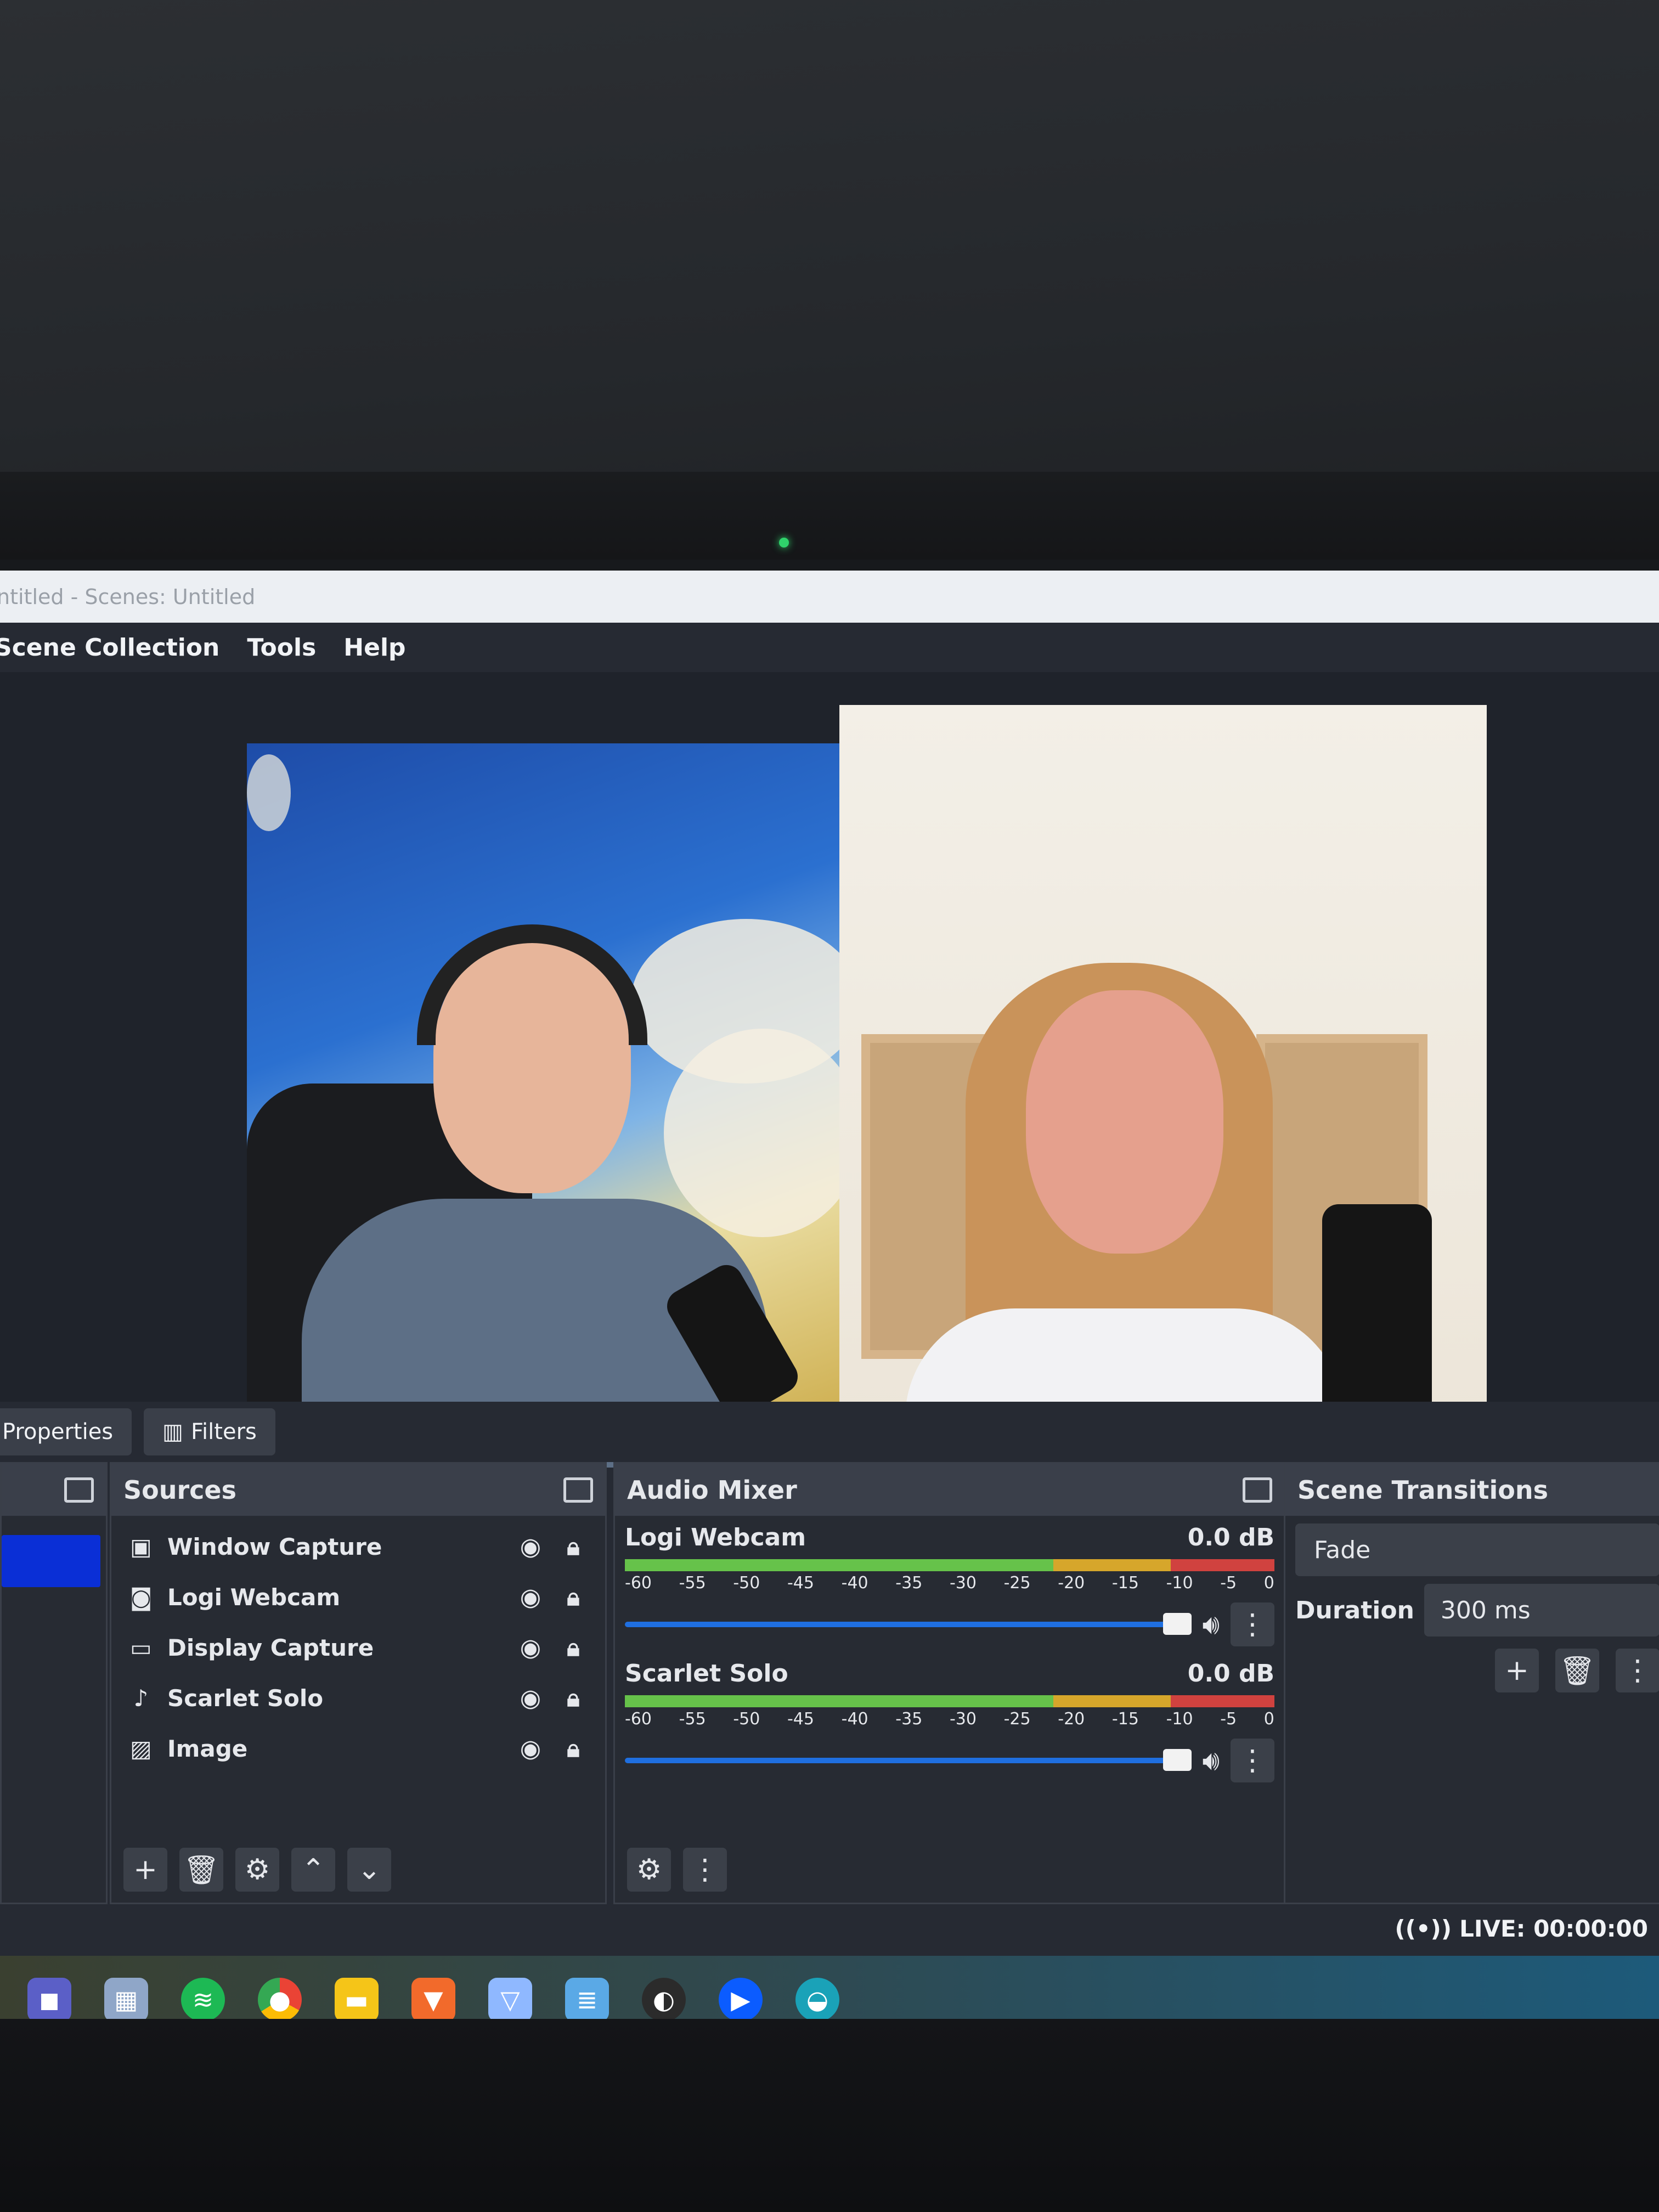 Image resolution: width=1659 pixels, height=2212 pixels. What do you see at coordinates (1541, 1610) in the screenshot?
I see `duration-input: 300 ms` at bounding box center [1541, 1610].